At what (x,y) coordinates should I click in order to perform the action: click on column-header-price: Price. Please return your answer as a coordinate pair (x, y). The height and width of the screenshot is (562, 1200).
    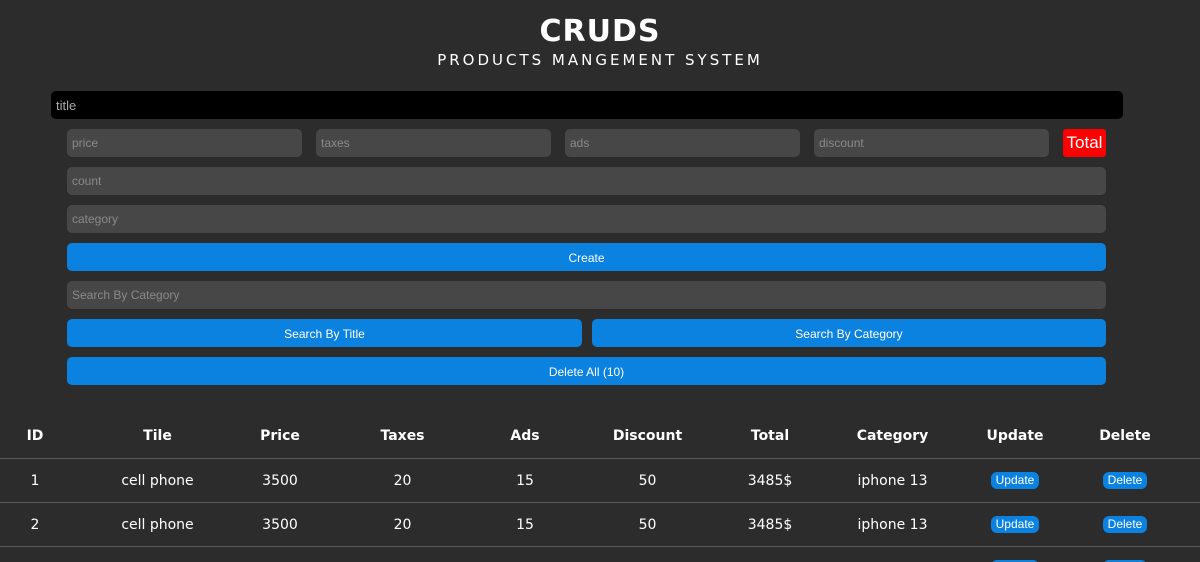
    Looking at the image, I should click on (280, 436).